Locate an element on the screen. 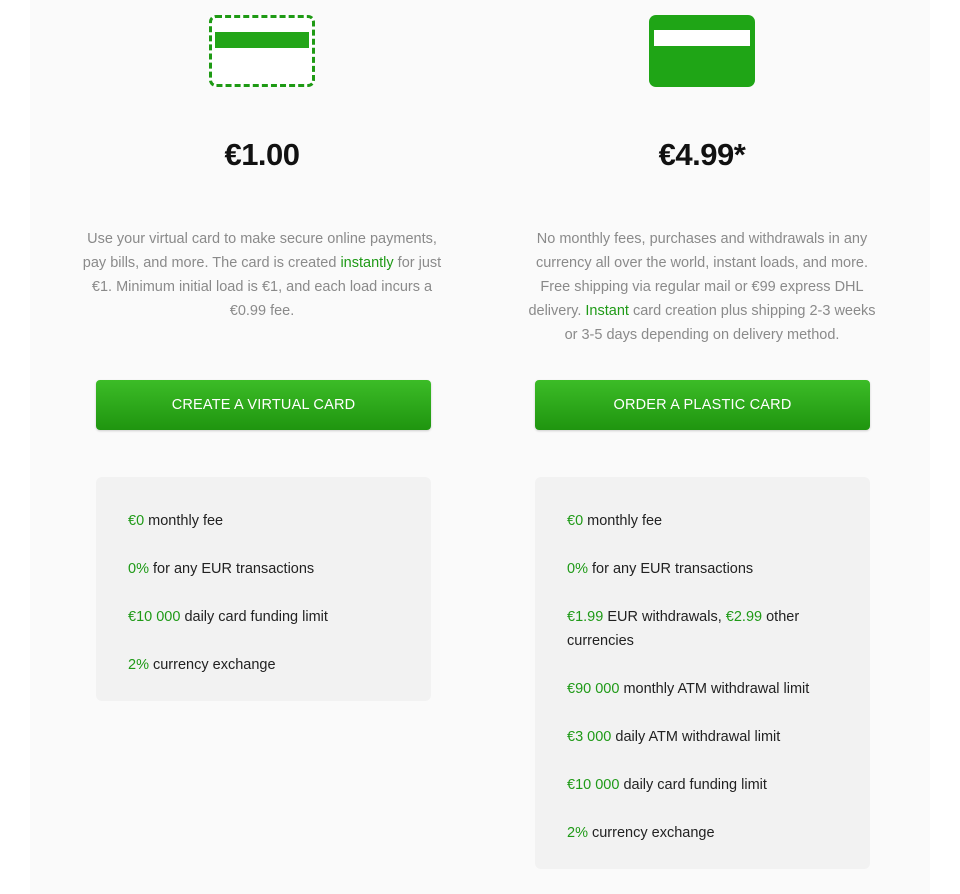  plastic-card-price: €4.99* is located at coordinates (702, 154).